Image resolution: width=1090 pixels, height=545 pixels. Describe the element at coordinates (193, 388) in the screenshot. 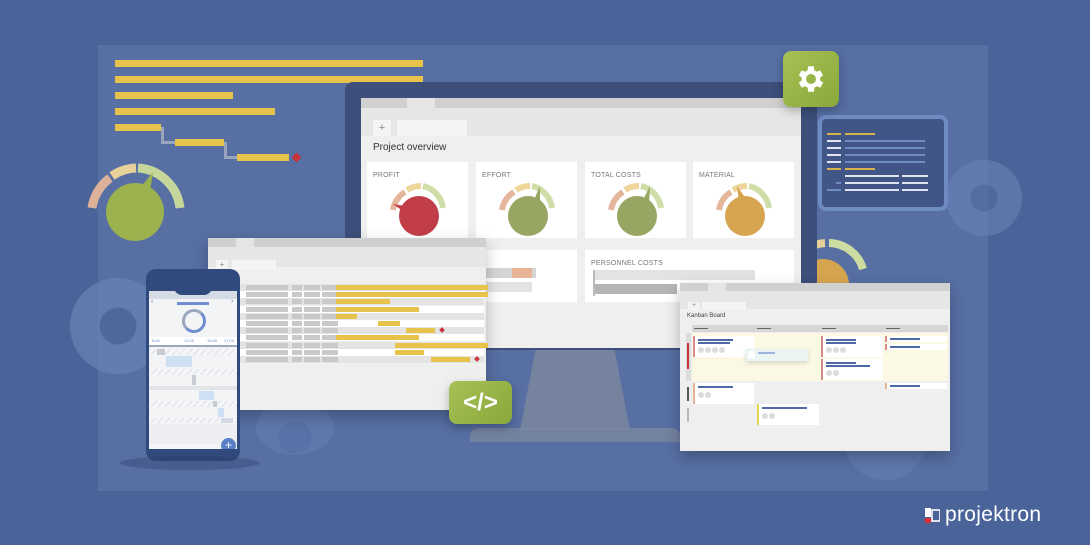

I see `schedule-divider` at that location.